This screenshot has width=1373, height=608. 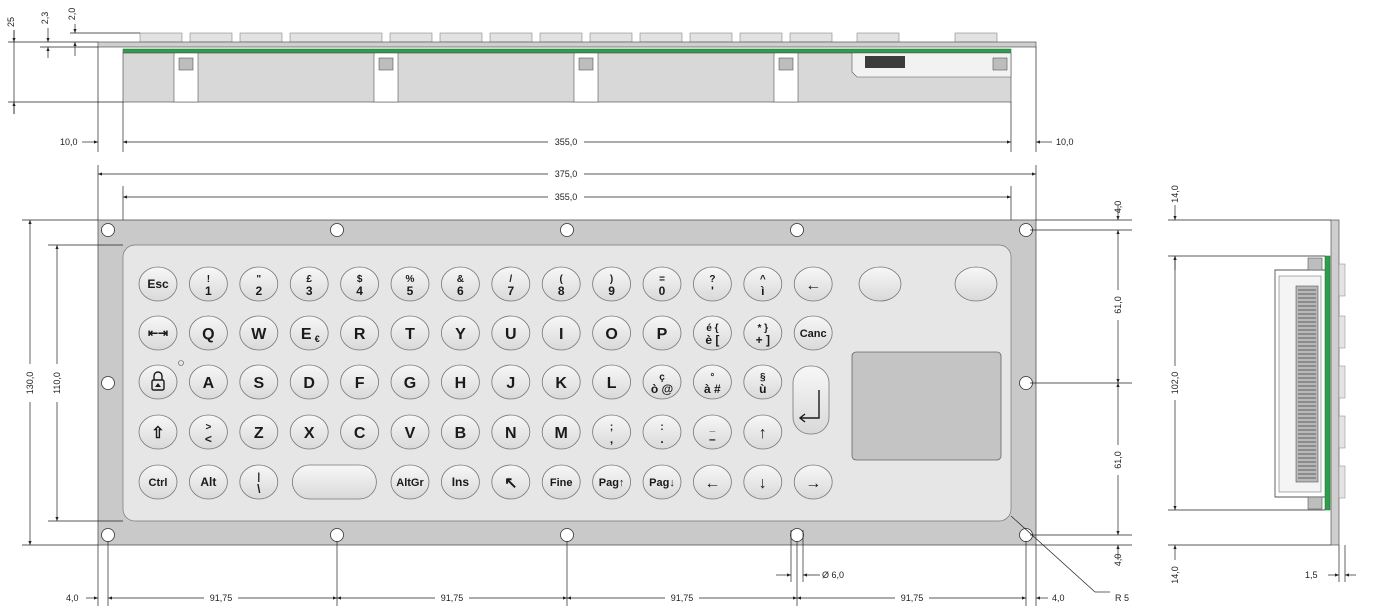 I want to click on key-row4-7: N, so click(x=511, y=432).